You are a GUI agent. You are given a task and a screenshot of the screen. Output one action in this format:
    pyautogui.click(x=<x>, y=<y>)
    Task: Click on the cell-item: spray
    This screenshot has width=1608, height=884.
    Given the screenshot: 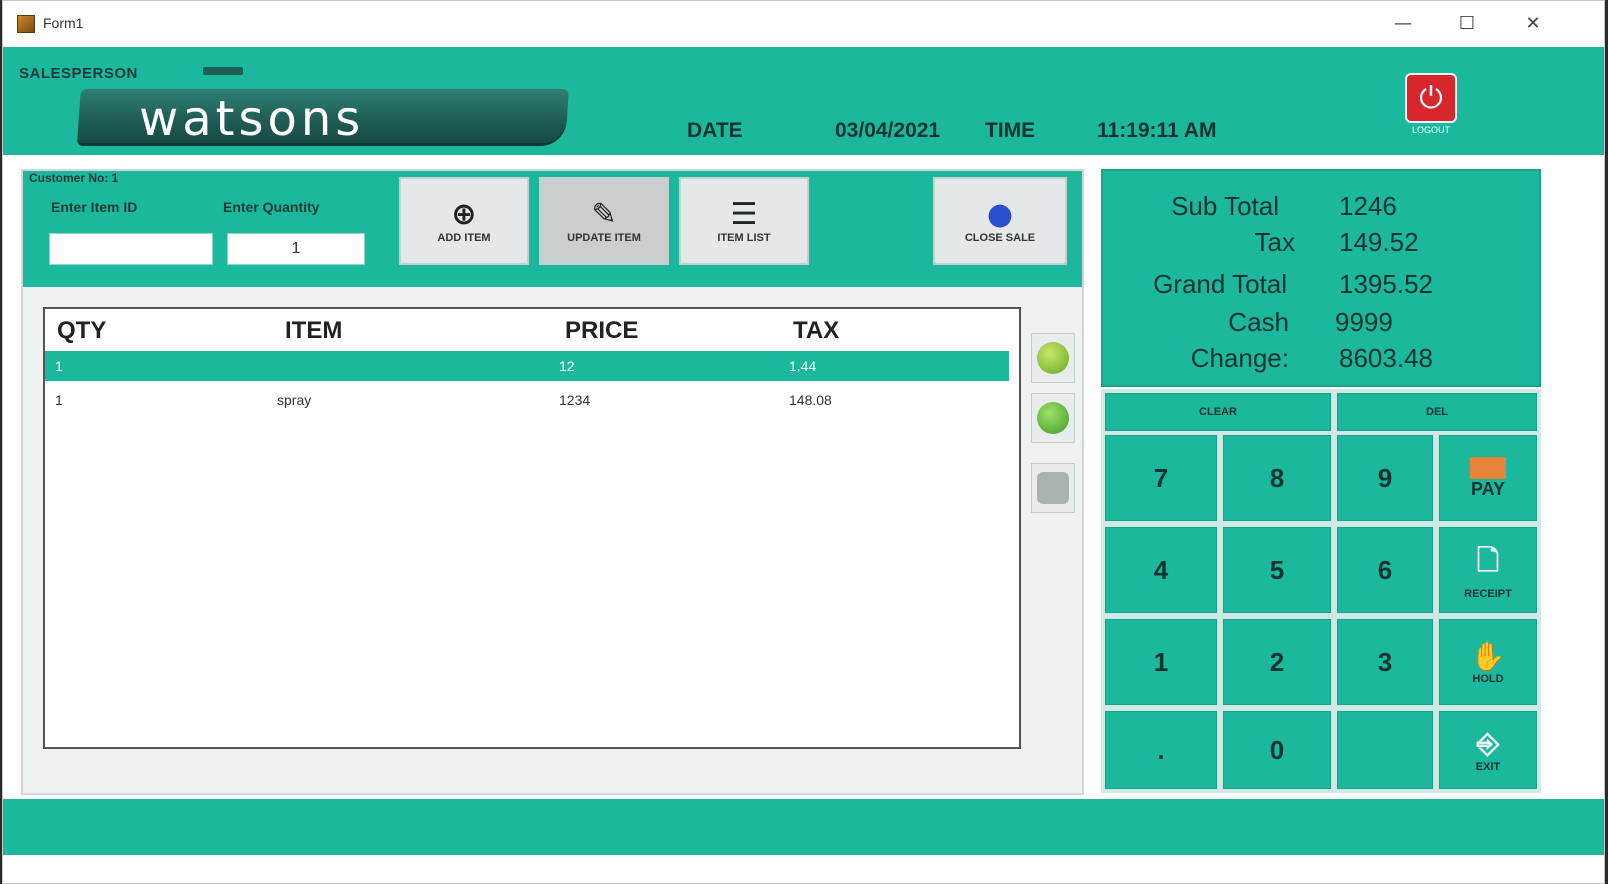 What is the action you would take?
    pyautogui.click(x=294, y=400)
    